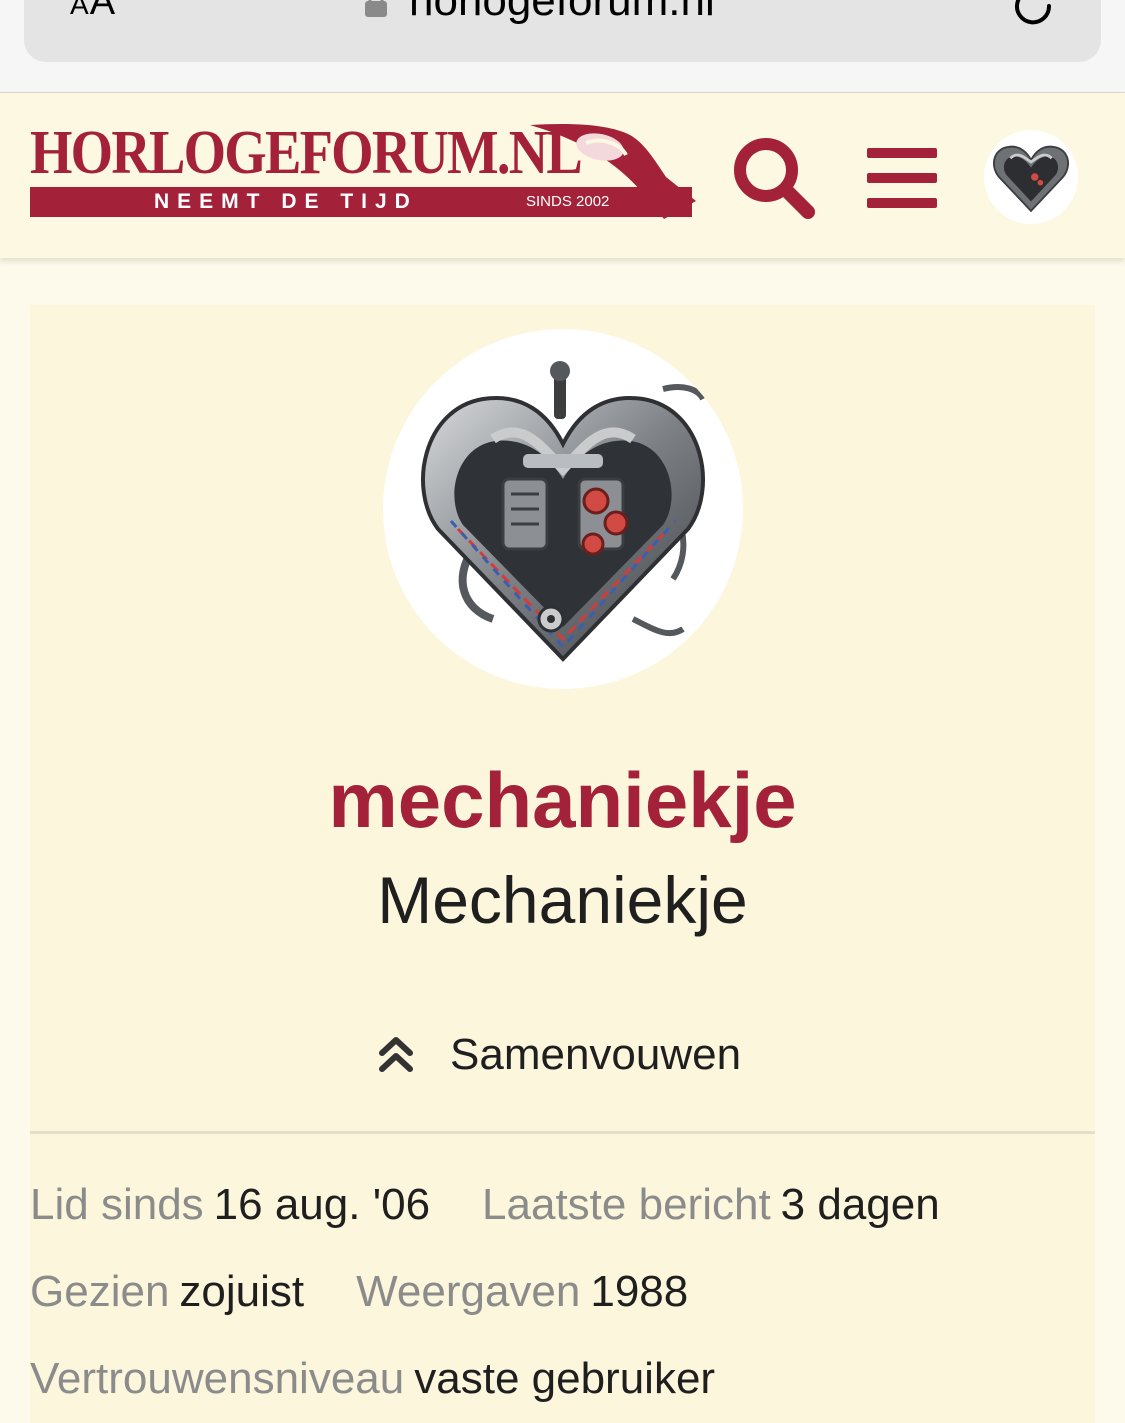 The height and width of the screenshot is (1423, 1125). Describe the element at coordinates (306, 153) in the screenshot. I see `logo-title: HORLOGEFORUM.NL` at that location.